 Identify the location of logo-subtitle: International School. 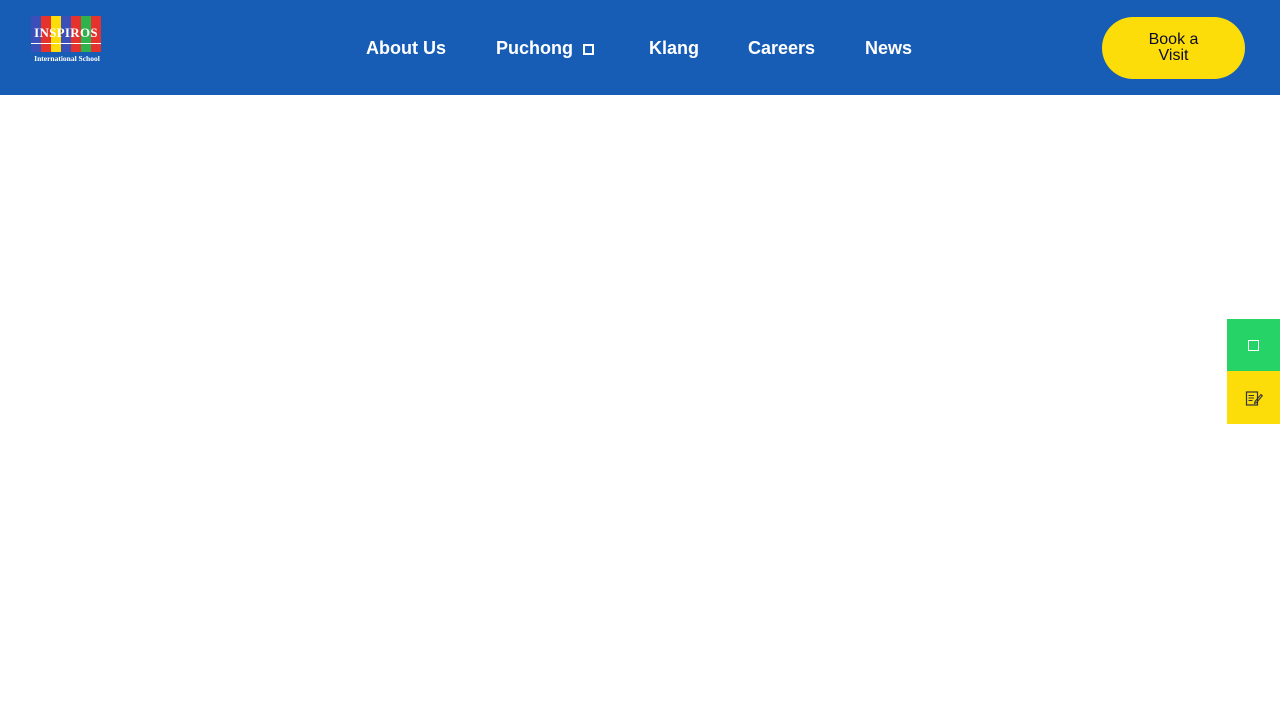
(67, 58).